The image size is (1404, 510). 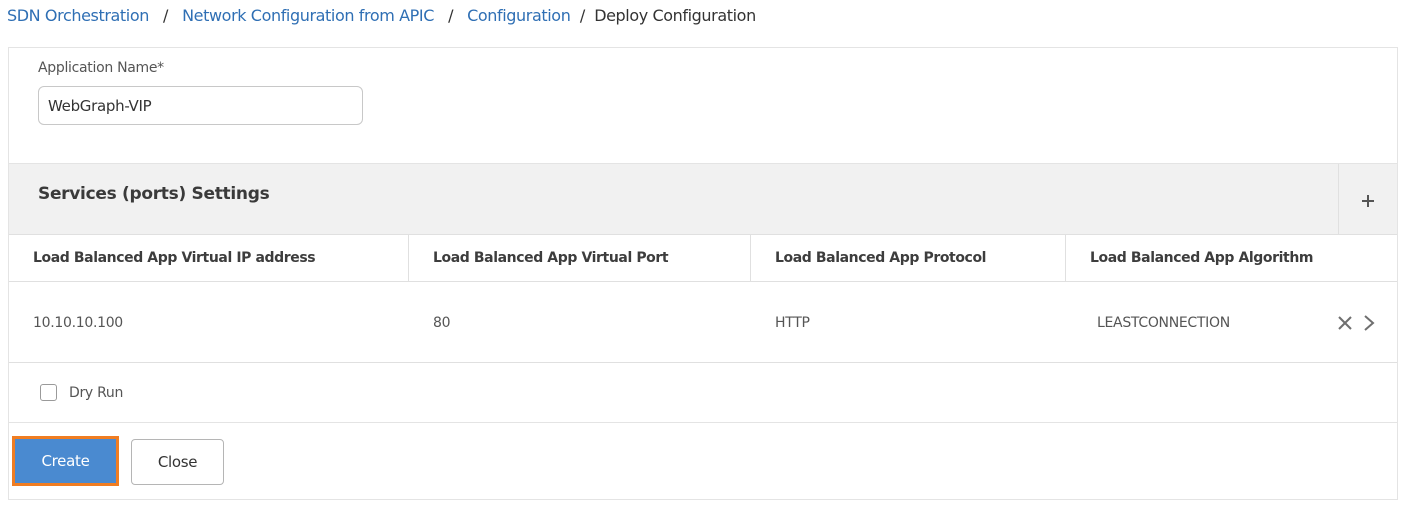 I want to click on column-header-vip: Load Balanced App Virtual IP address, so click(x=209, y=258).